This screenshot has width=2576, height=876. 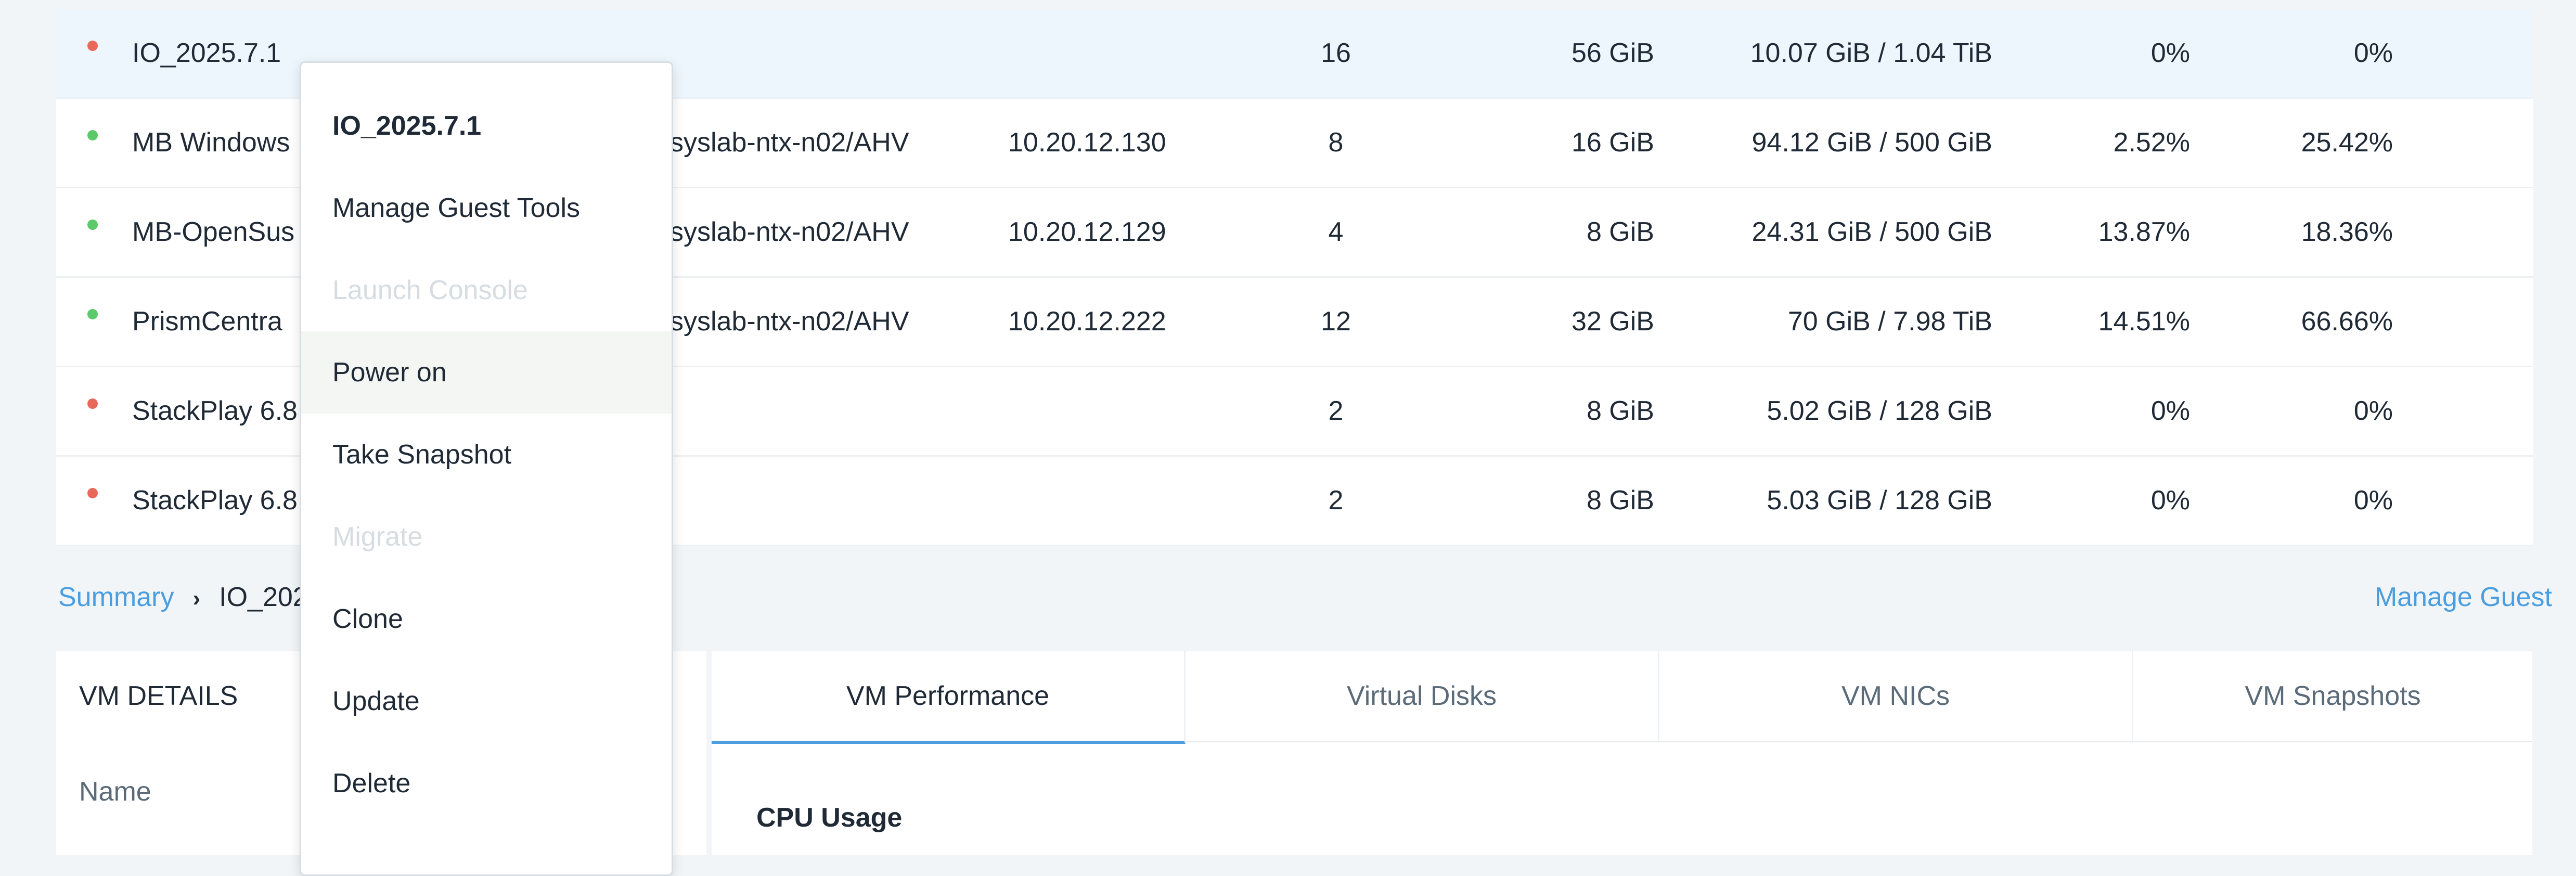 What do you see at coordinates (206, 53) in the screenshot?
I see `vm-name: IO_2025.7.1` at bounding box center [206, 53].